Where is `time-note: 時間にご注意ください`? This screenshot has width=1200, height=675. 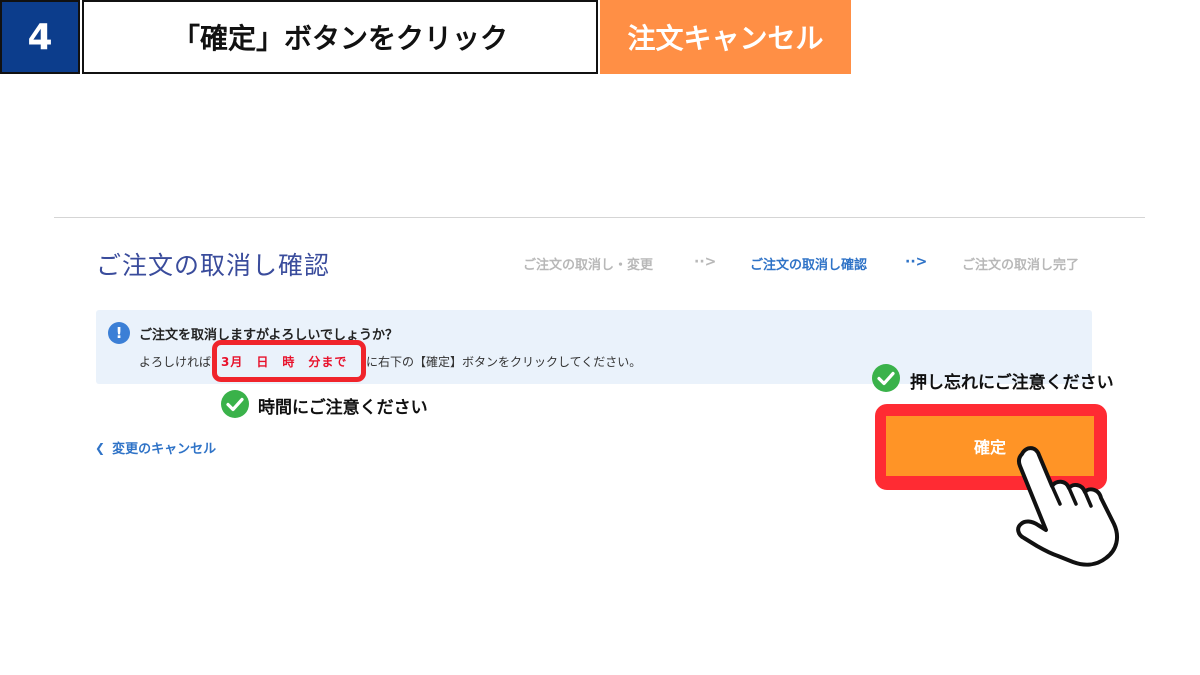 time-note: 時間にご注意ください is located at coordinates (343, 408).